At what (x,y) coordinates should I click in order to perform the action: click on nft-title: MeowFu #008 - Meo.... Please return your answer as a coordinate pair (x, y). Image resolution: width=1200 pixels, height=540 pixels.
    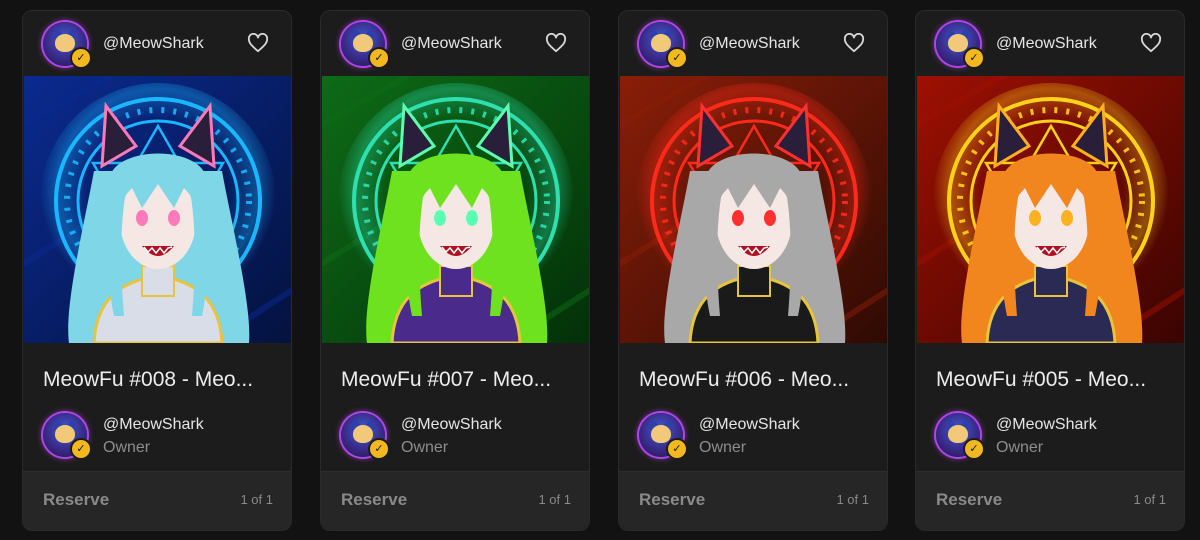
    Looking at the image, I should click on (158, 380).